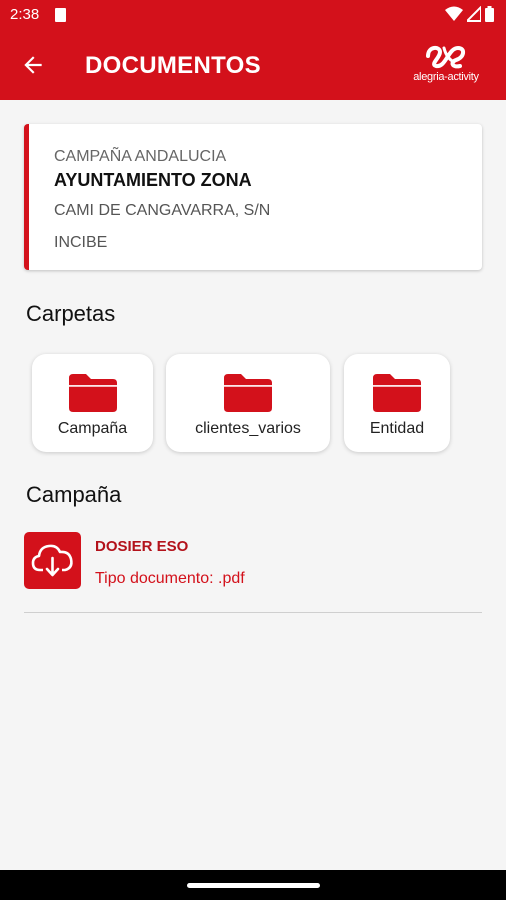 The image size is (506, 900). I want to click on document-type: Tipo documento: .pdf, so click(170, 578).